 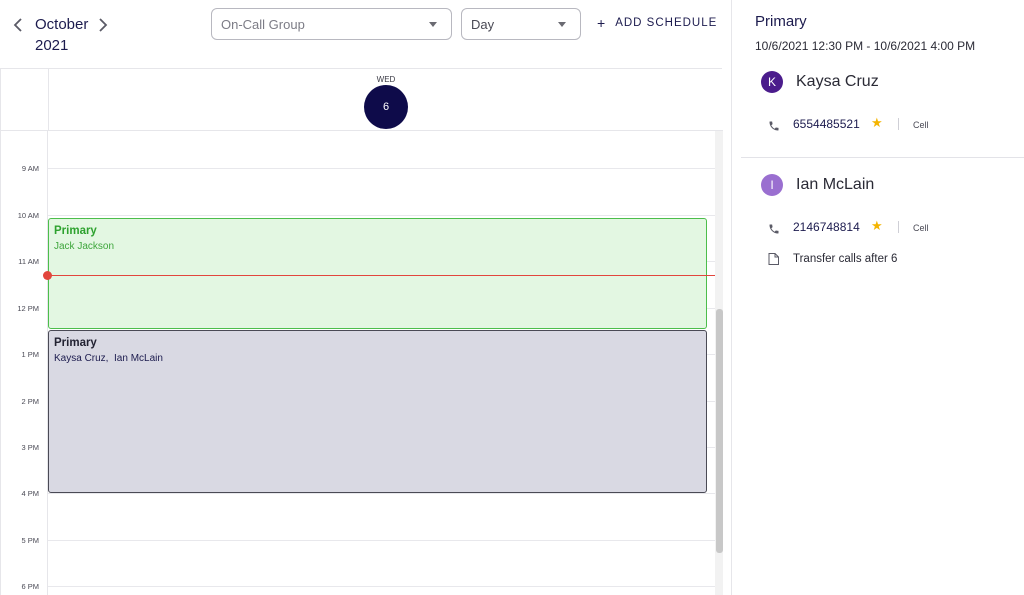 I want to click on event-people: Jack Jackson, so click(x=84, y=246).